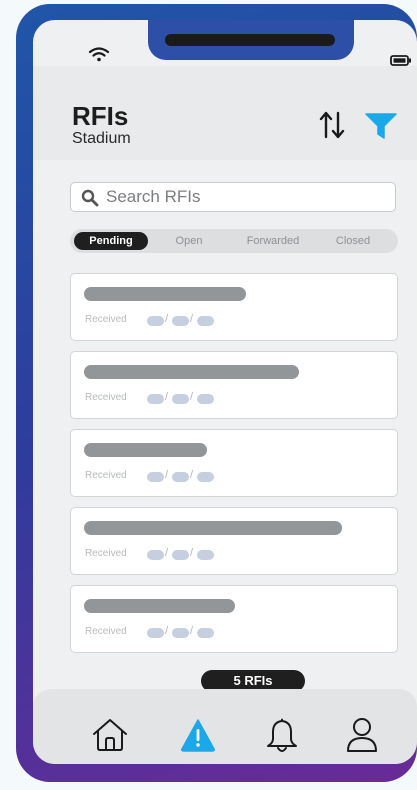 The width and height of the screenshot is (417, 790). What do you see at coordinates (198, 737) in the screenshot?
I see `alert-triangle-icon` at bounding box center [198, 737].